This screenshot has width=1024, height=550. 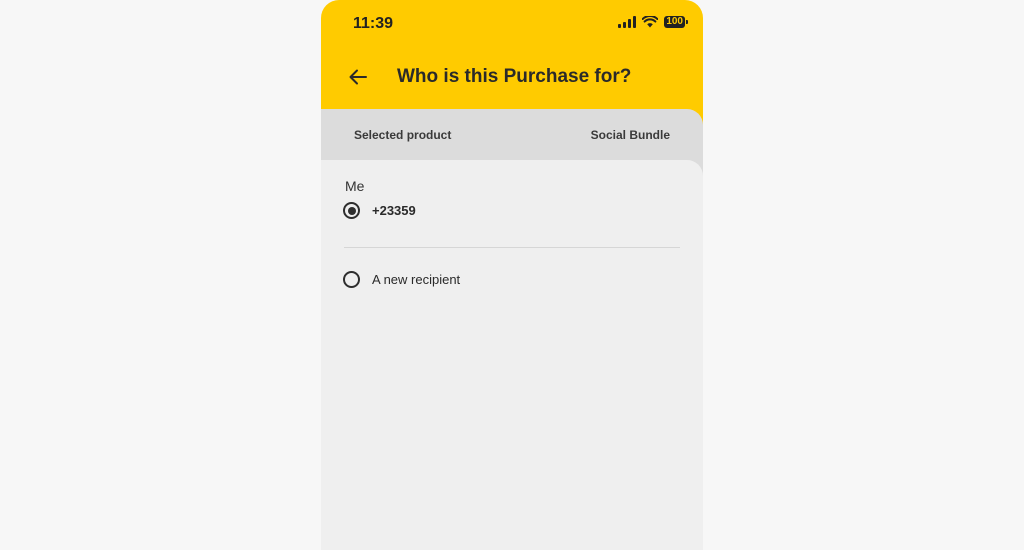 What do you see at coordinates (514, 76) in the screenshot?
I see `page-title: Who is this Purchase for?` at bounding box center [514, 76].